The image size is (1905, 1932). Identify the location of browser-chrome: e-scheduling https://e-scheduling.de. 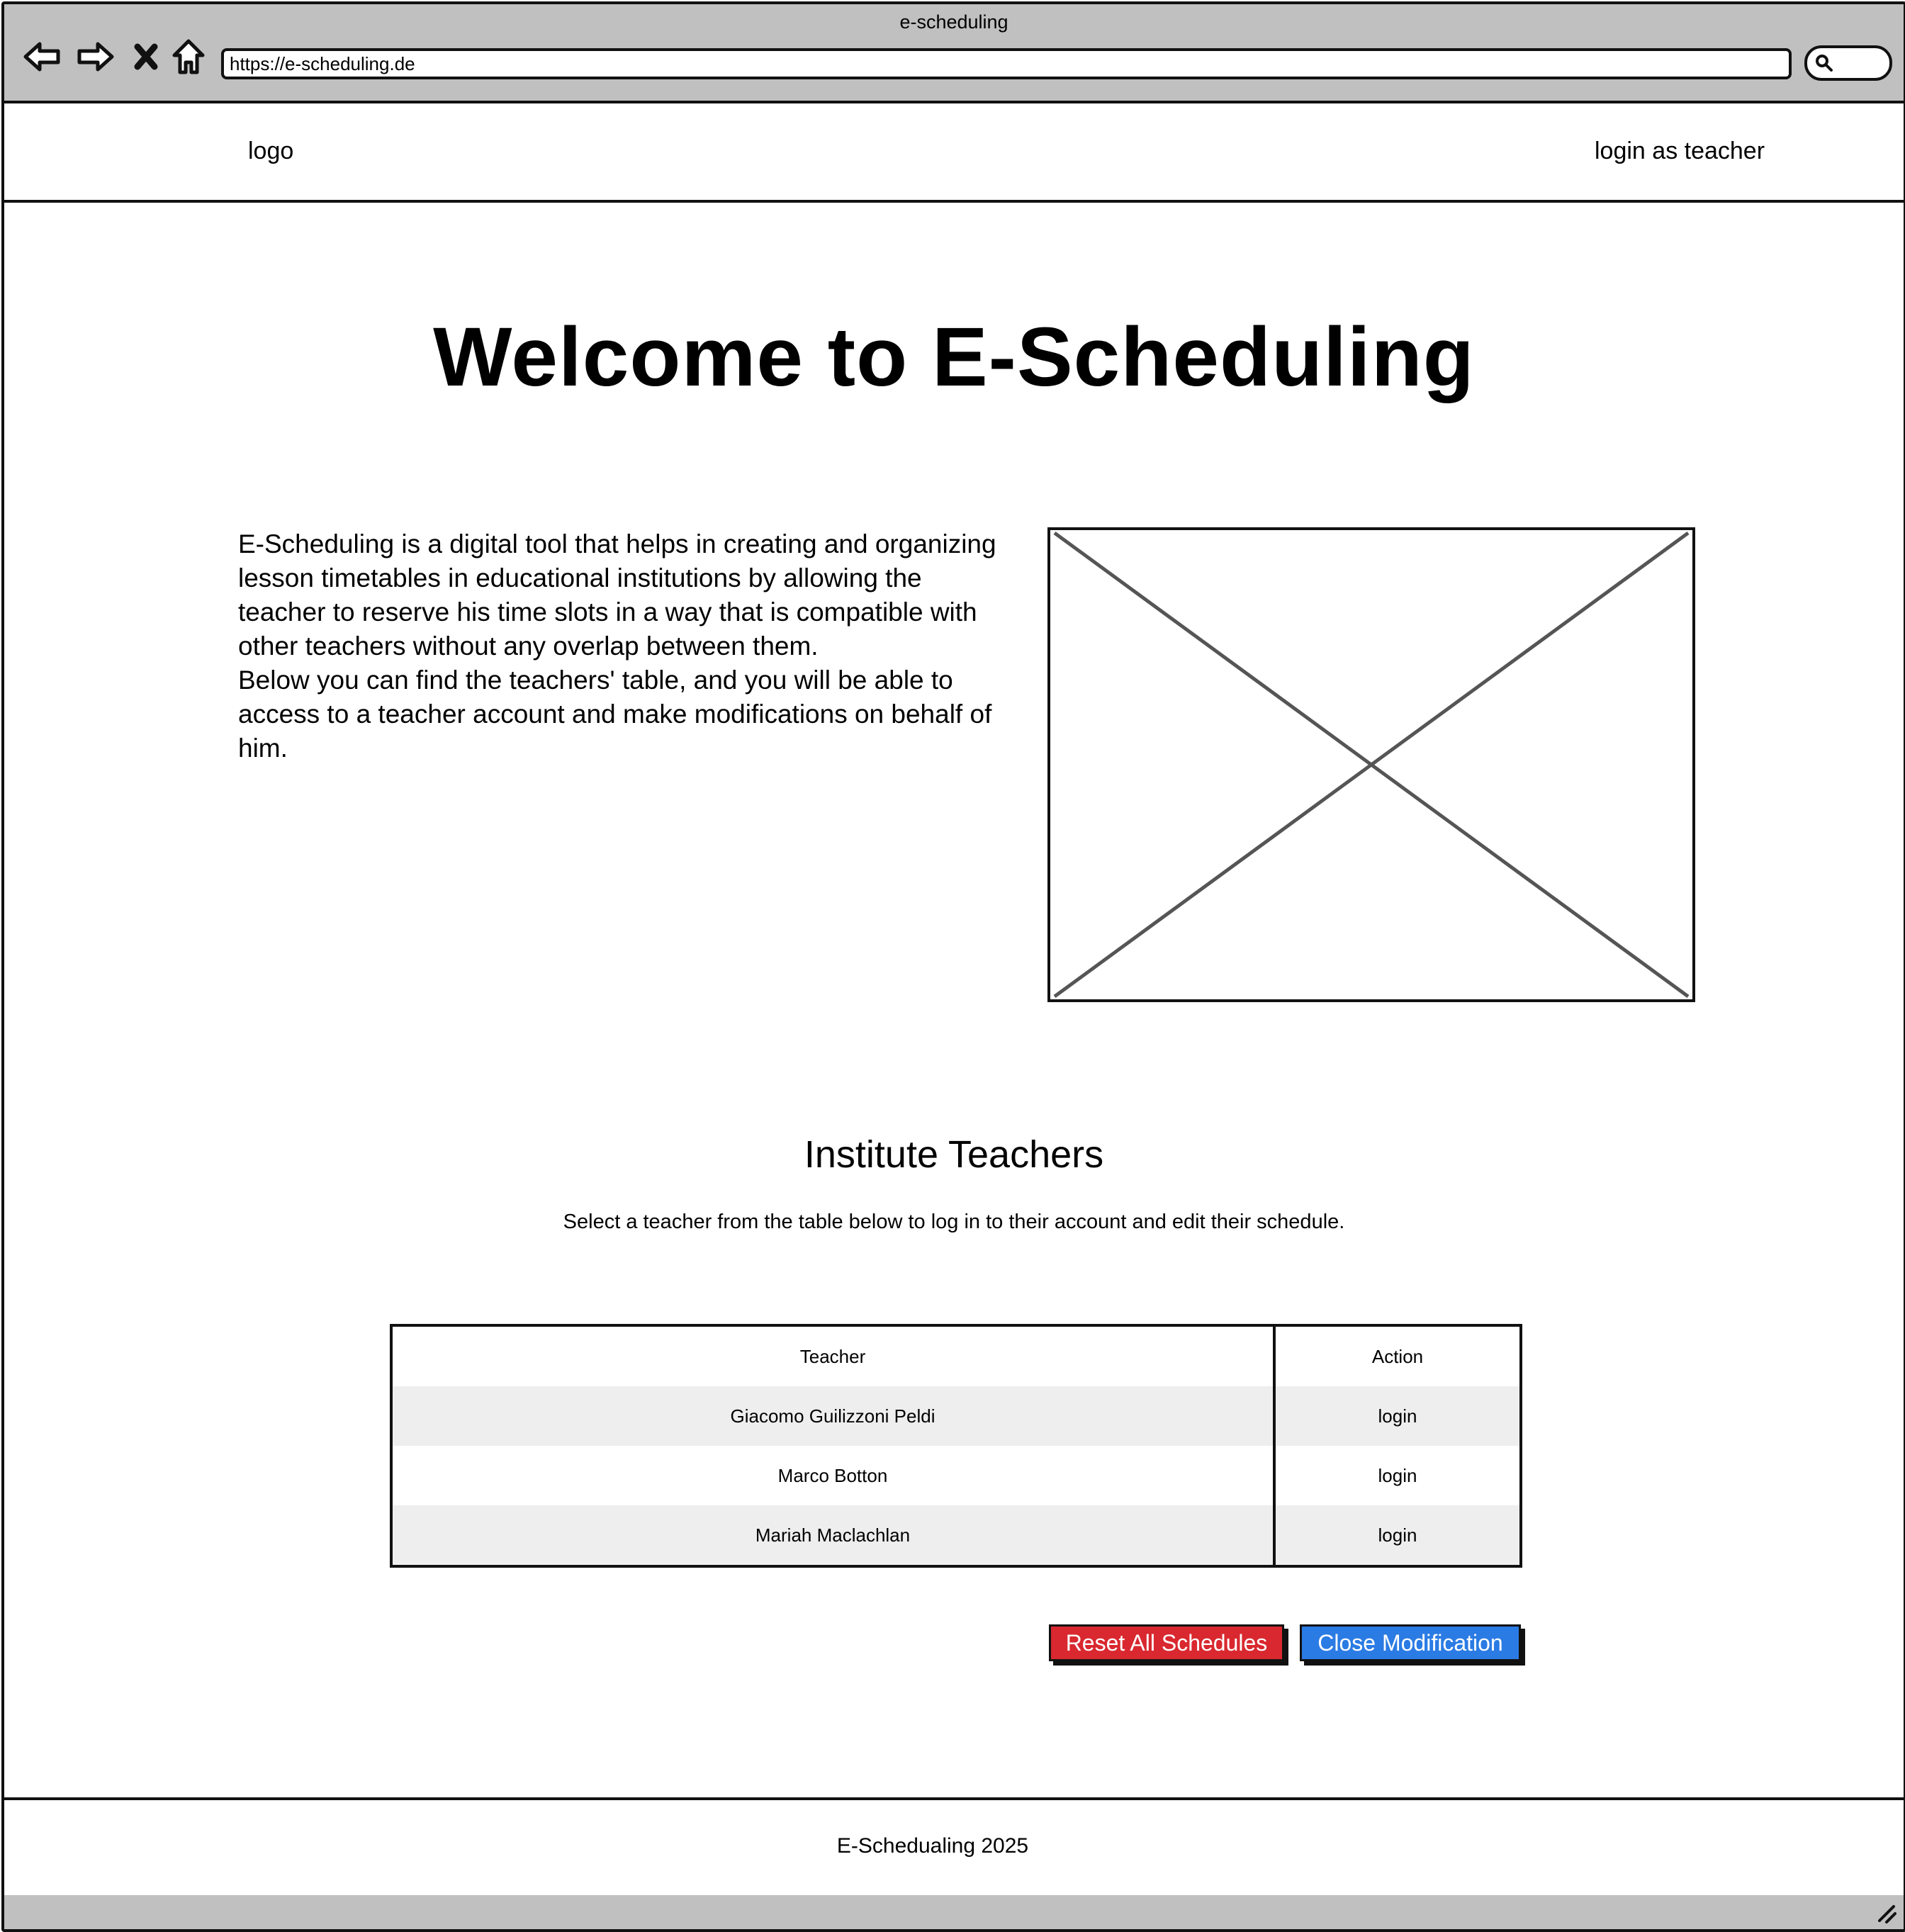
(954, 53).